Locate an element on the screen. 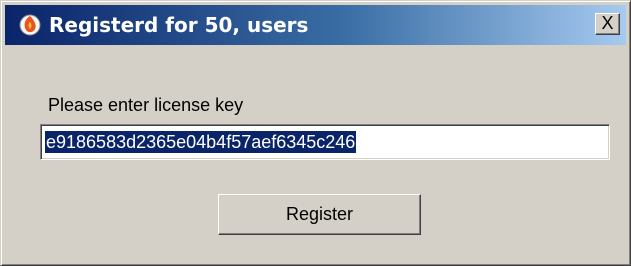 This screenshot has height=266, width=631. register-button: Register is located at coordinates (319, 214).